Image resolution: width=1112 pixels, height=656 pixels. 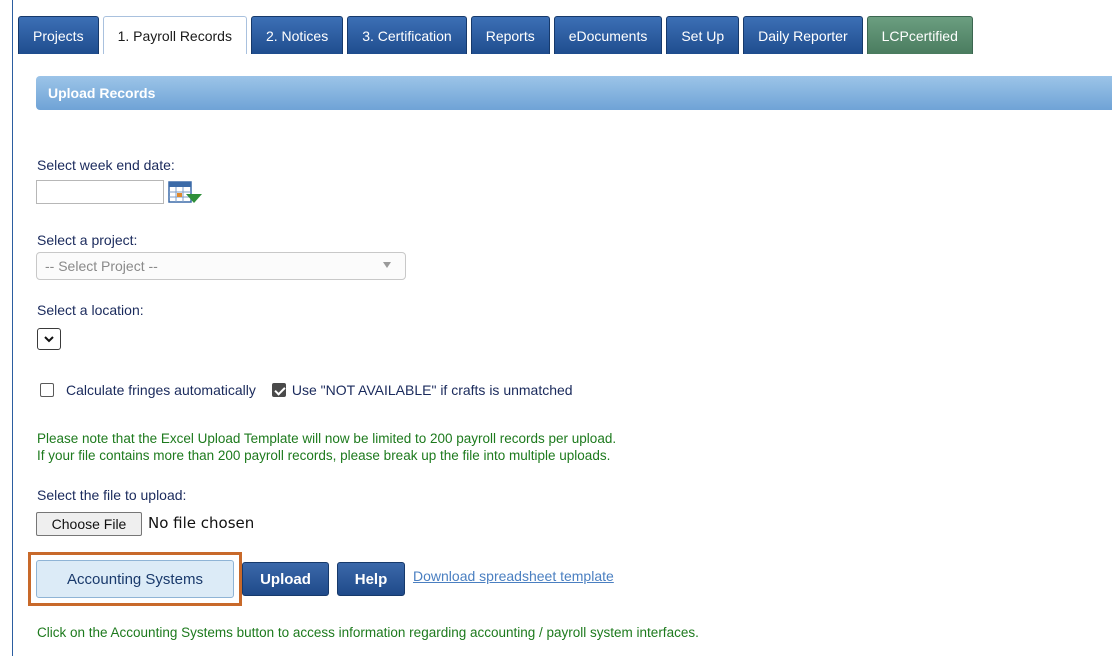 I want to click on tab-daily-reporter: Daily Reporter, so click(x=803, y=35).